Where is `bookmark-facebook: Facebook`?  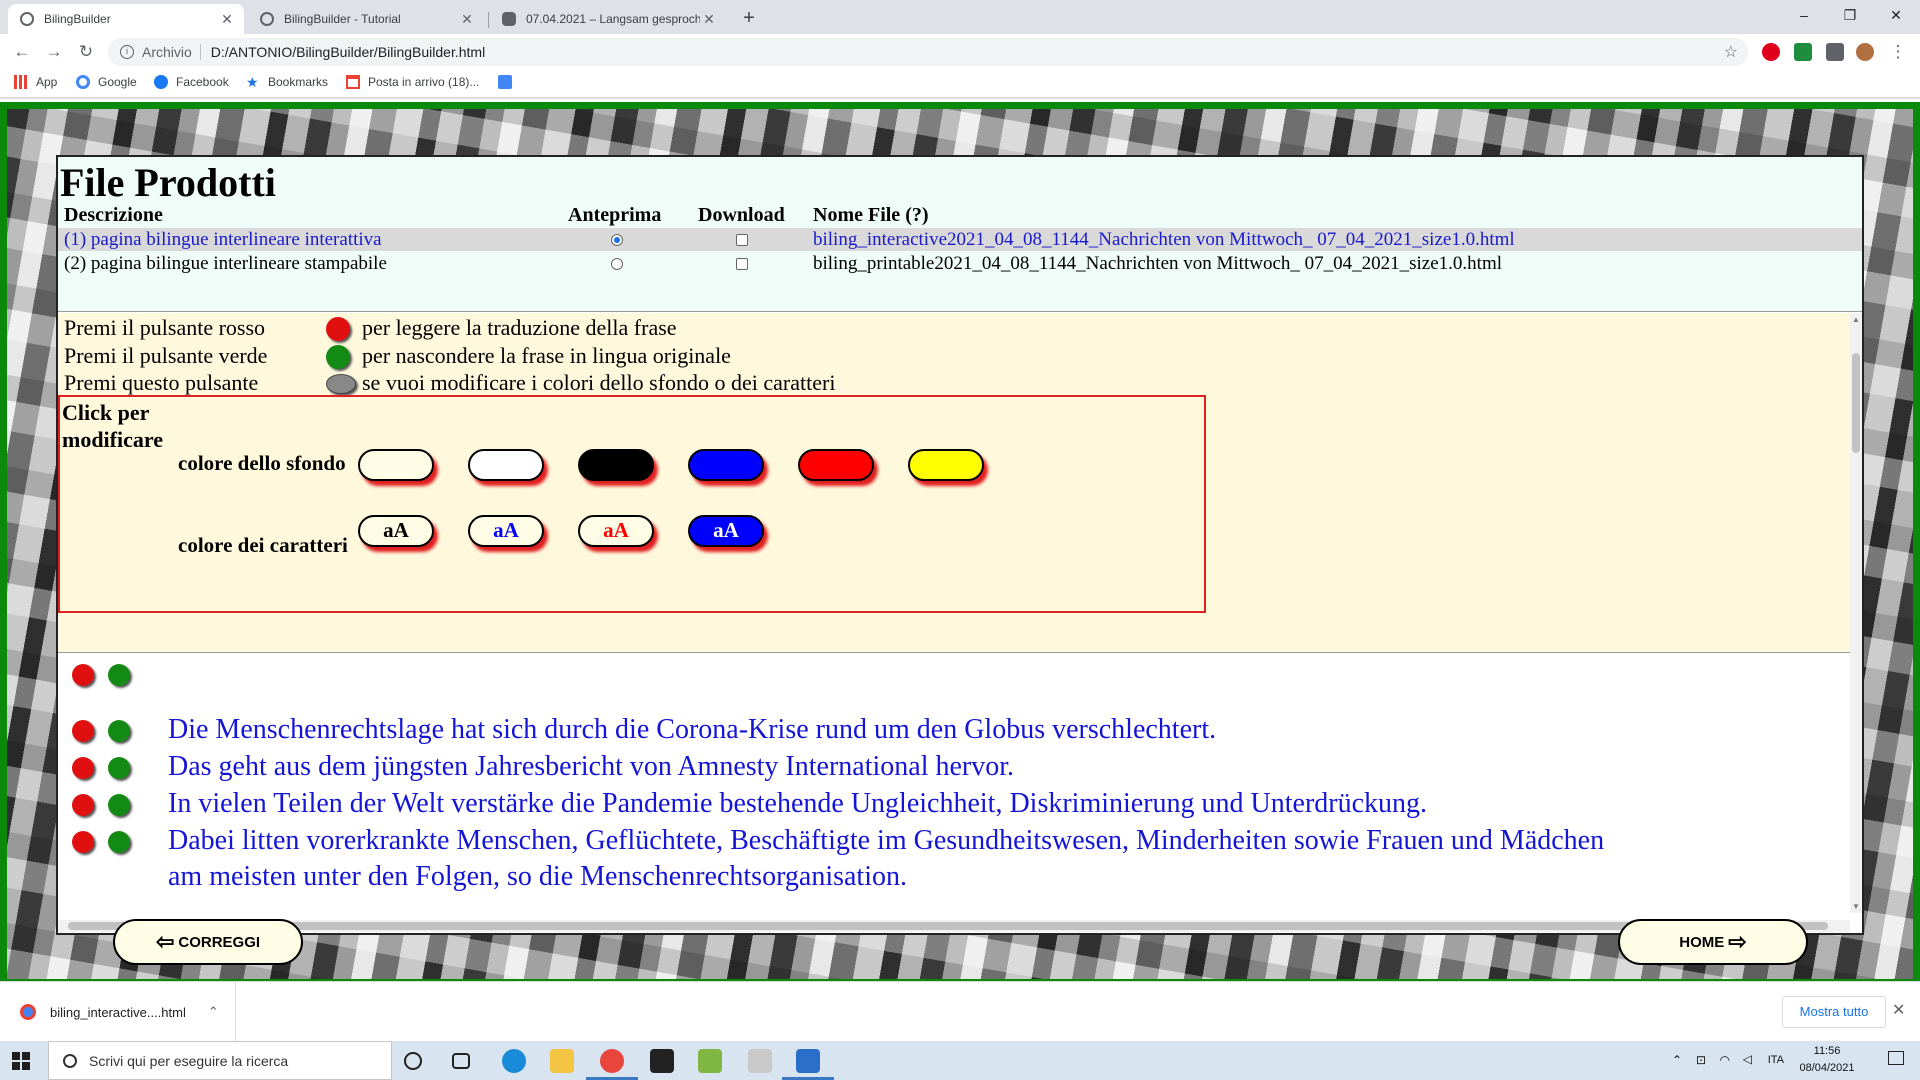 bookmark-facebook: Facebook is located at coordinates (191, 82).